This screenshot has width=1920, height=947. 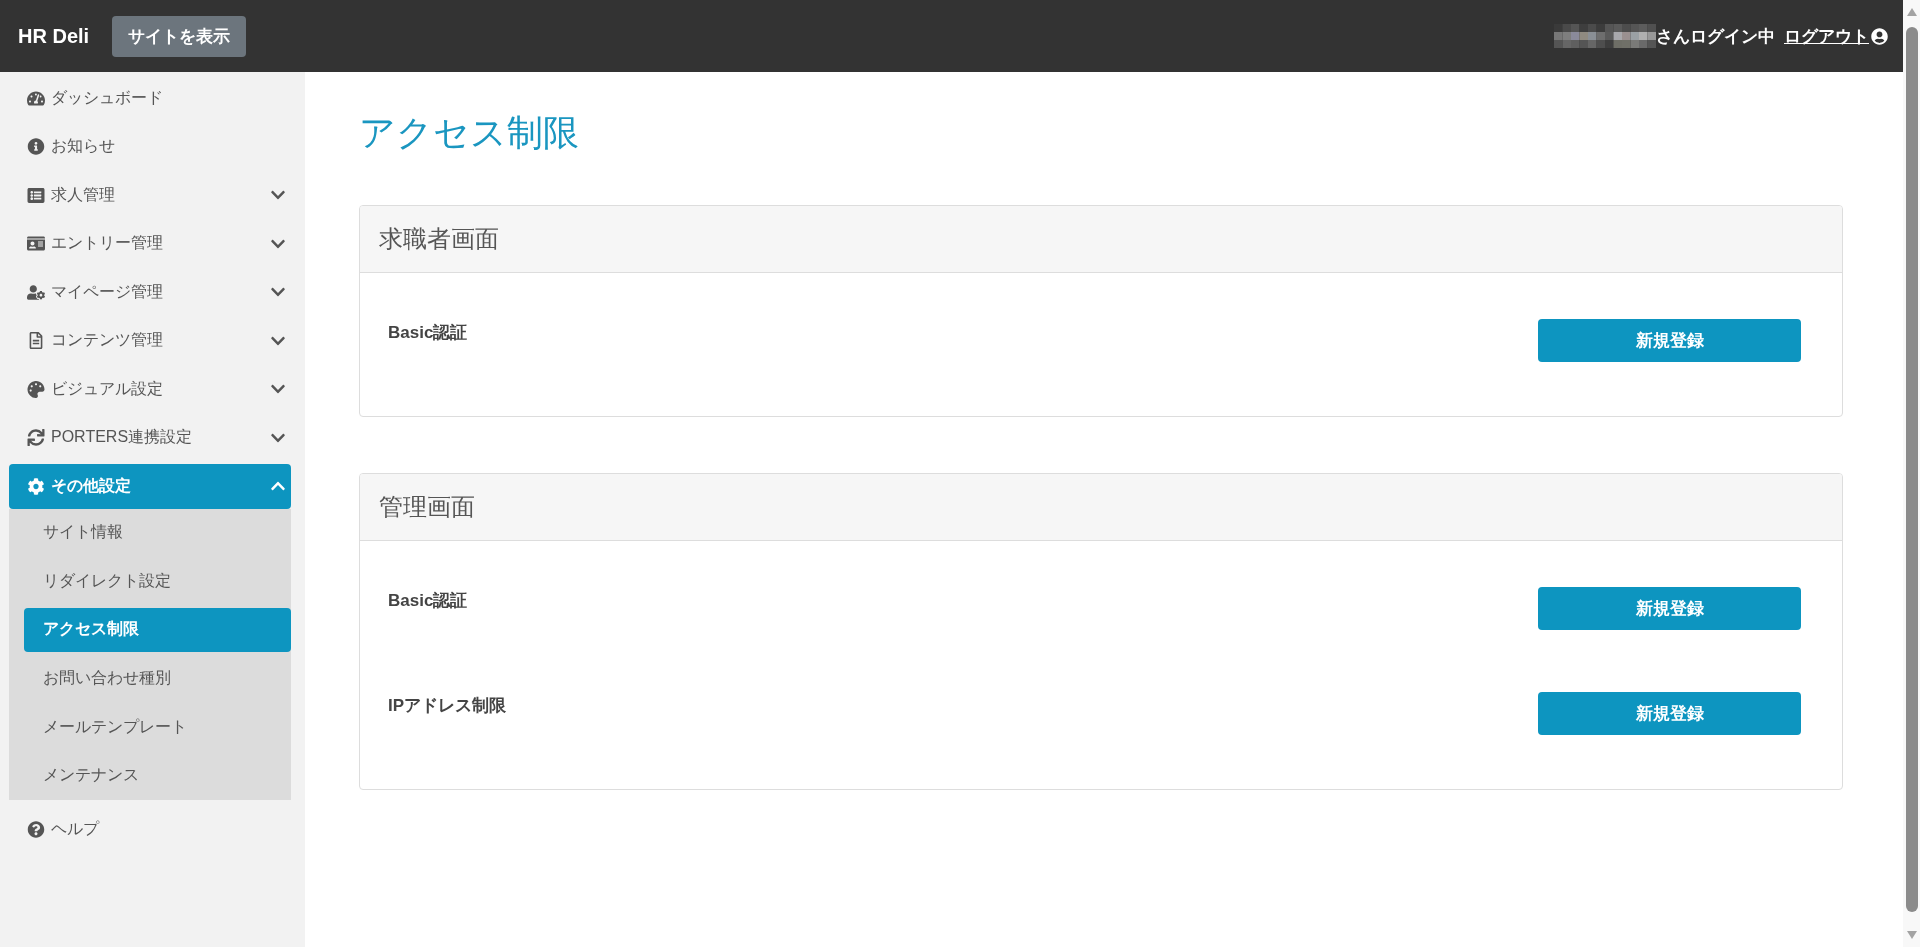 What do you see at coordinates (36, 195) in the screenshot?
I see `list-icon` at bounding box center [36, 195].